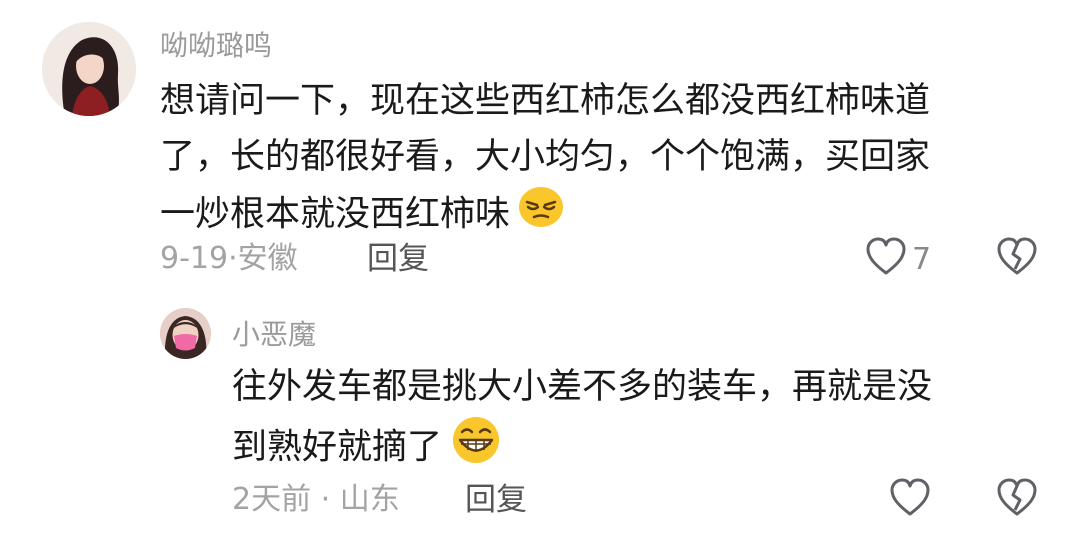 The width and height of the screenshot is (1080, 543). I want to click on masked-portrait, so click(185, 333).